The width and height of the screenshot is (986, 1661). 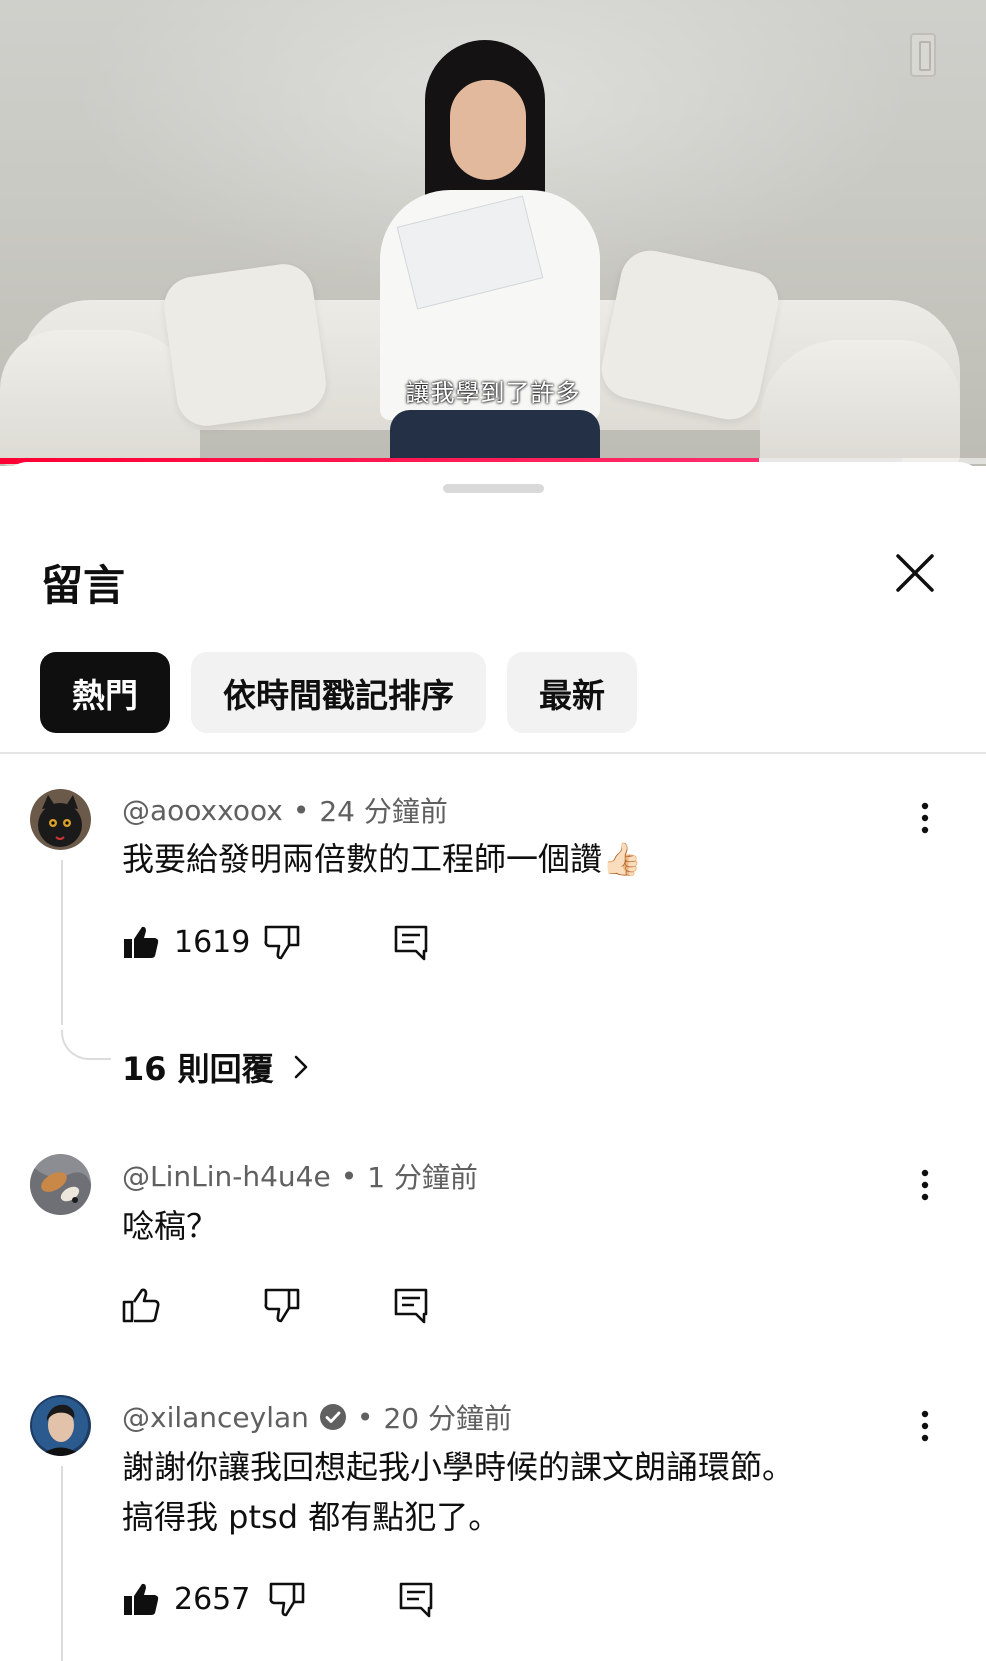 I want to click on comment-time: 20 分鐘前, so click(x=447, y=1418).